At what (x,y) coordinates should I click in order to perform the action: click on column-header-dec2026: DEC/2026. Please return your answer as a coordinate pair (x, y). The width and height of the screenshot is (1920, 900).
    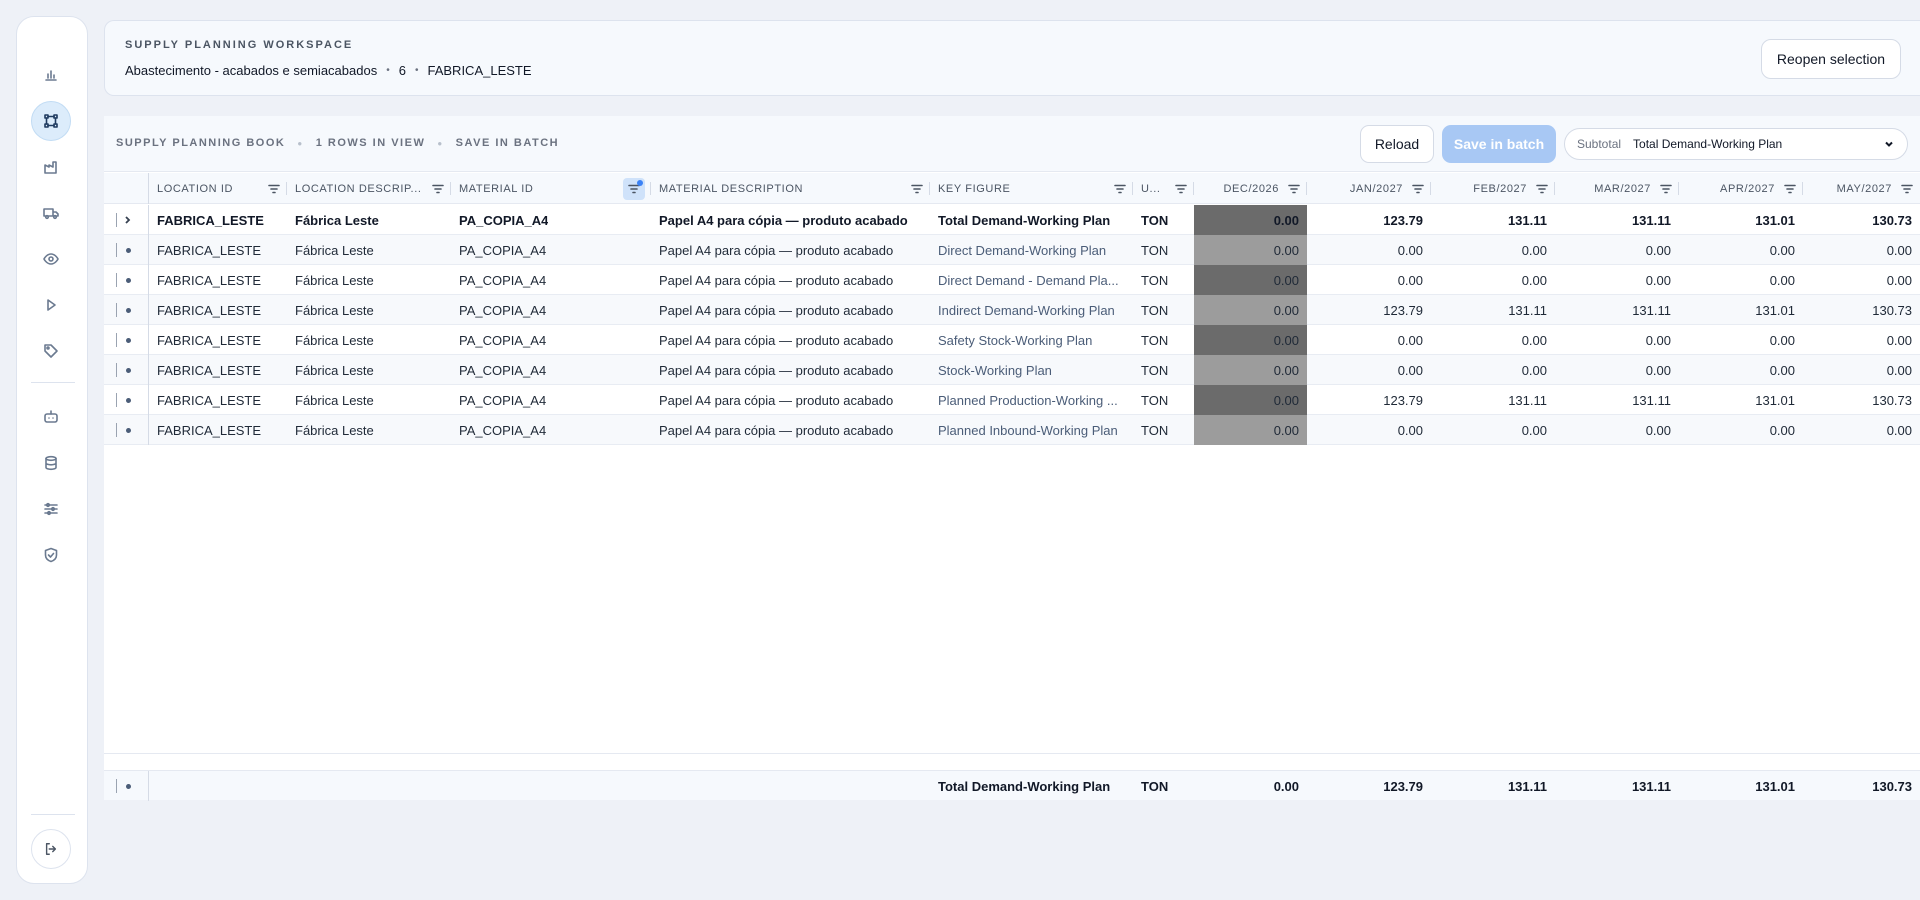
    Looking at the image, I should click on (1250, 188).